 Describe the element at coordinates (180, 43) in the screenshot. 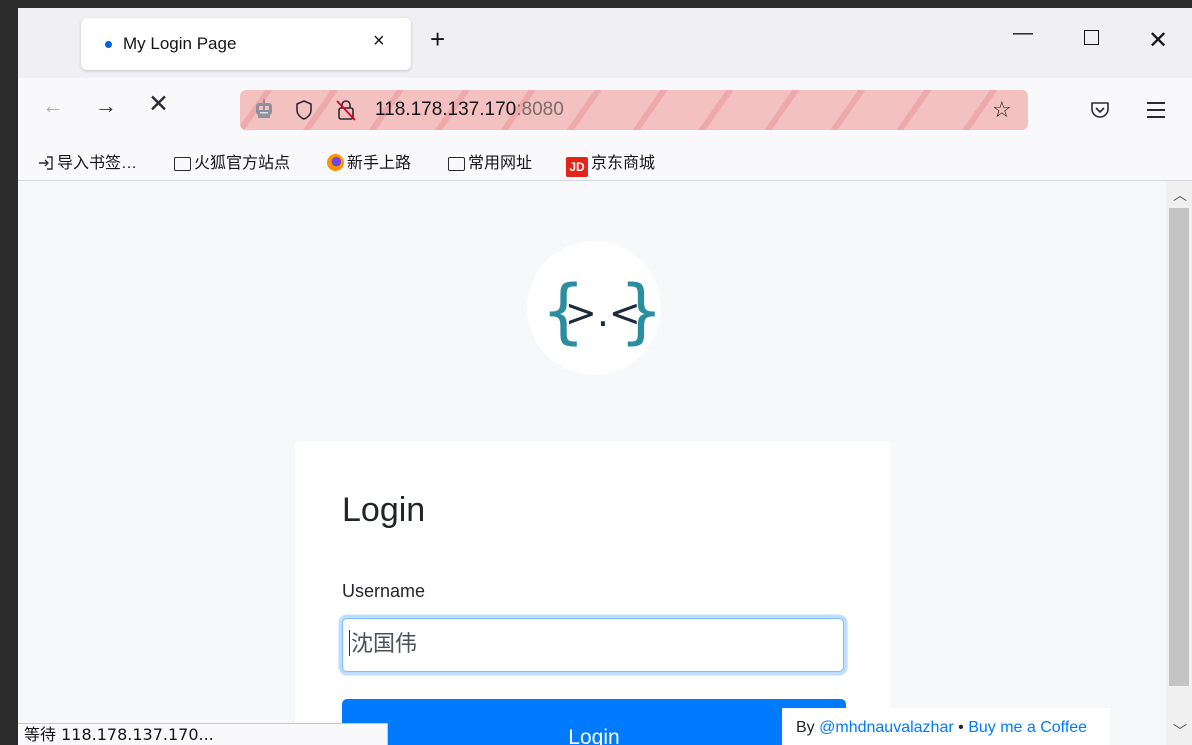

I see `tab-title: My Login Page` at that location.